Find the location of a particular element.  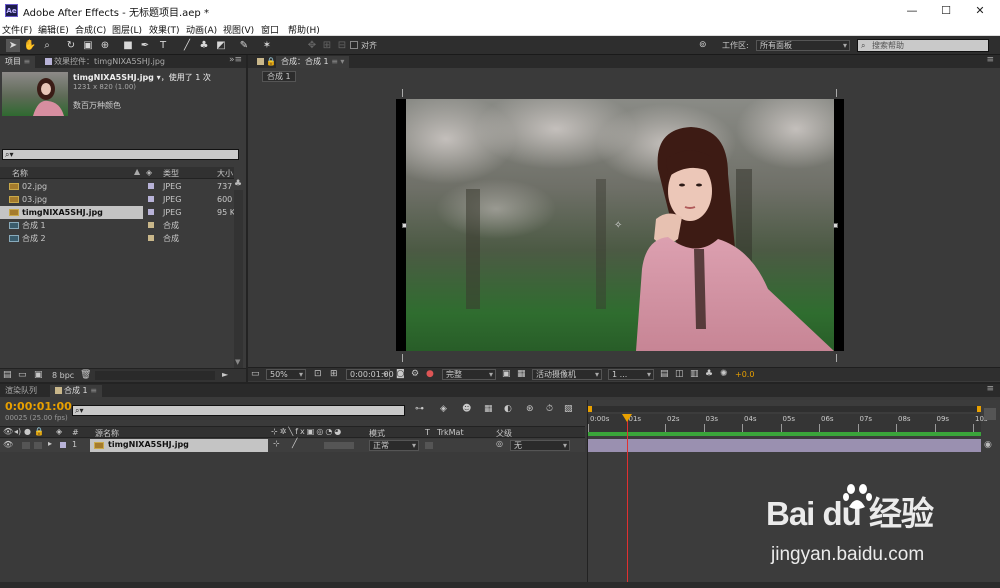

close-button: ✕ is located at coordinates (980, 10).